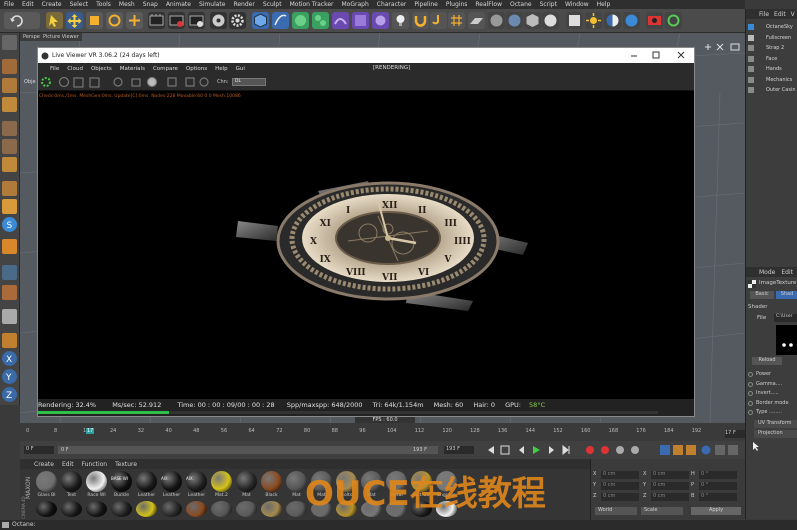 The image size is (797, 530). Describe the element at coordinates (380, 20) in the screenshot. I see `environment-icon` at that location.